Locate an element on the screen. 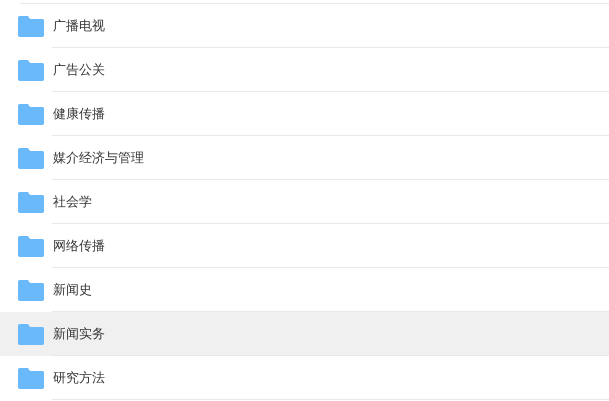  folder-name: 新闻史 is located at coordinates (72, 290).